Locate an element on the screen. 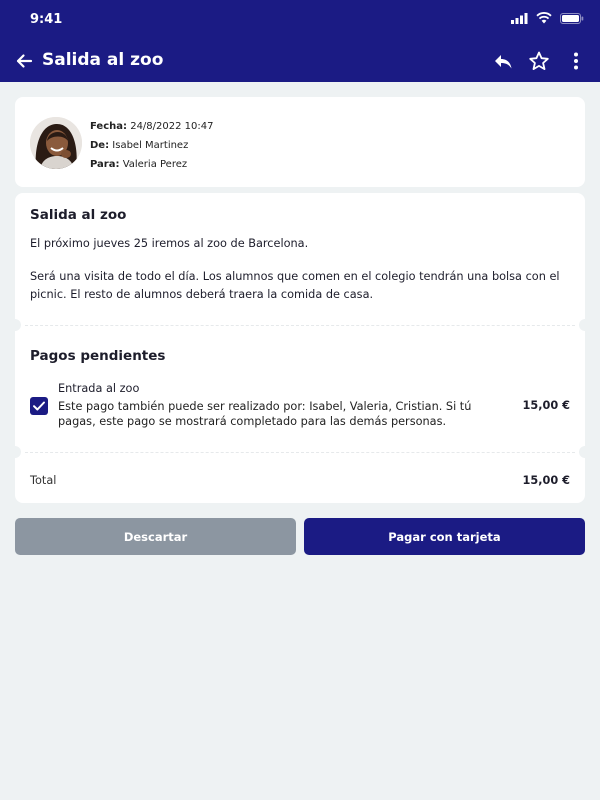  payment-checkbox is located at coordinates (39, 406).